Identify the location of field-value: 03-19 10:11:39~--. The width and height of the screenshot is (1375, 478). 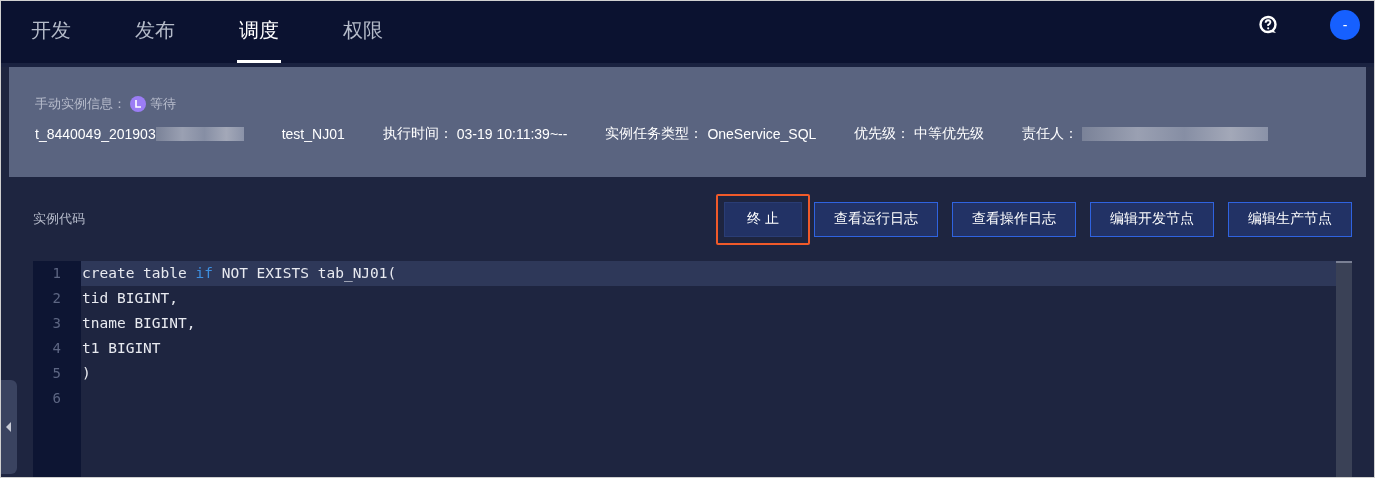
(512, 134).